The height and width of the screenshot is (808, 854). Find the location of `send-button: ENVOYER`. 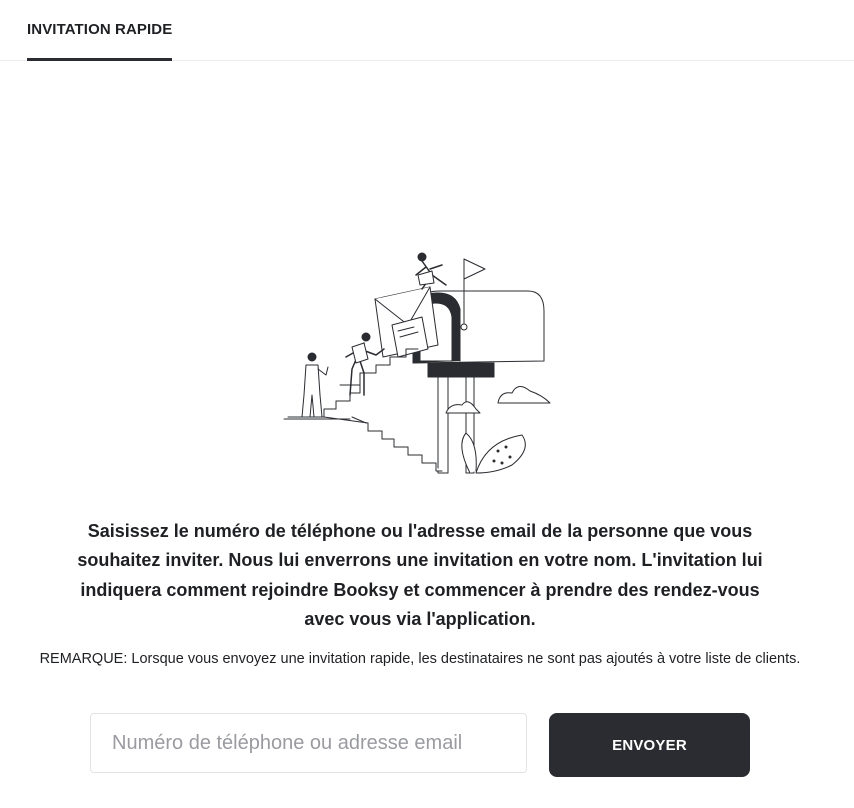

send-button: ENVOYER is located at coordinates (649, 745).